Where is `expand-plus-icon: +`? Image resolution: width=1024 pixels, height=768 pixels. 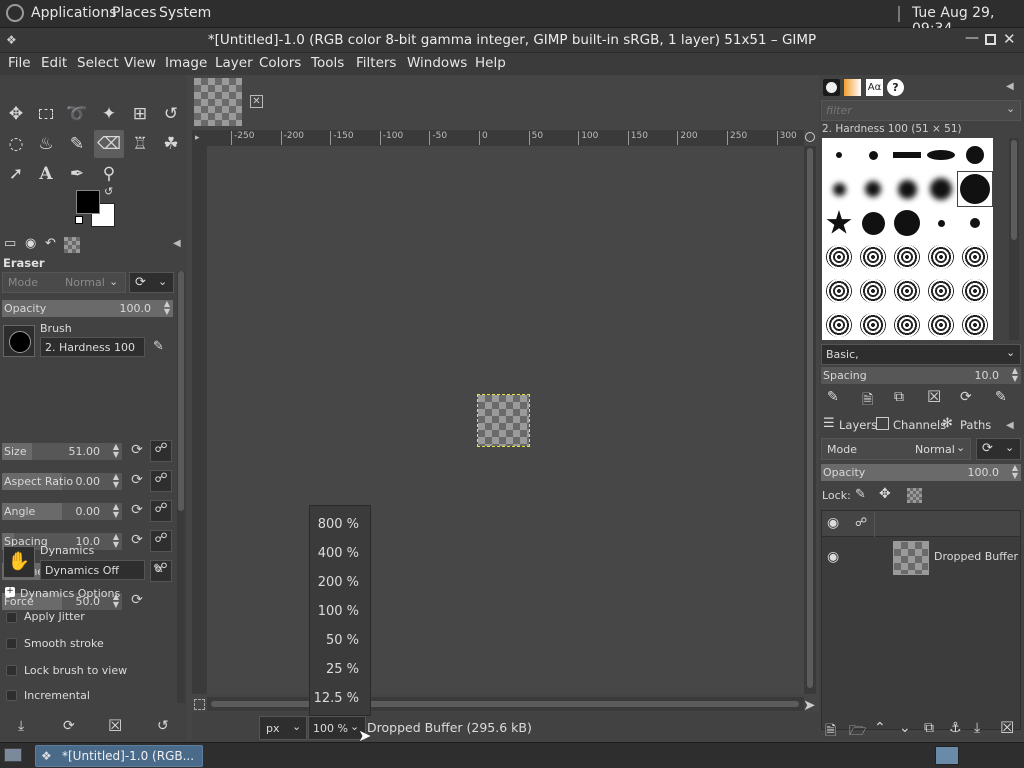 expand-plus-icon: + is located at coordinates (10, 592).